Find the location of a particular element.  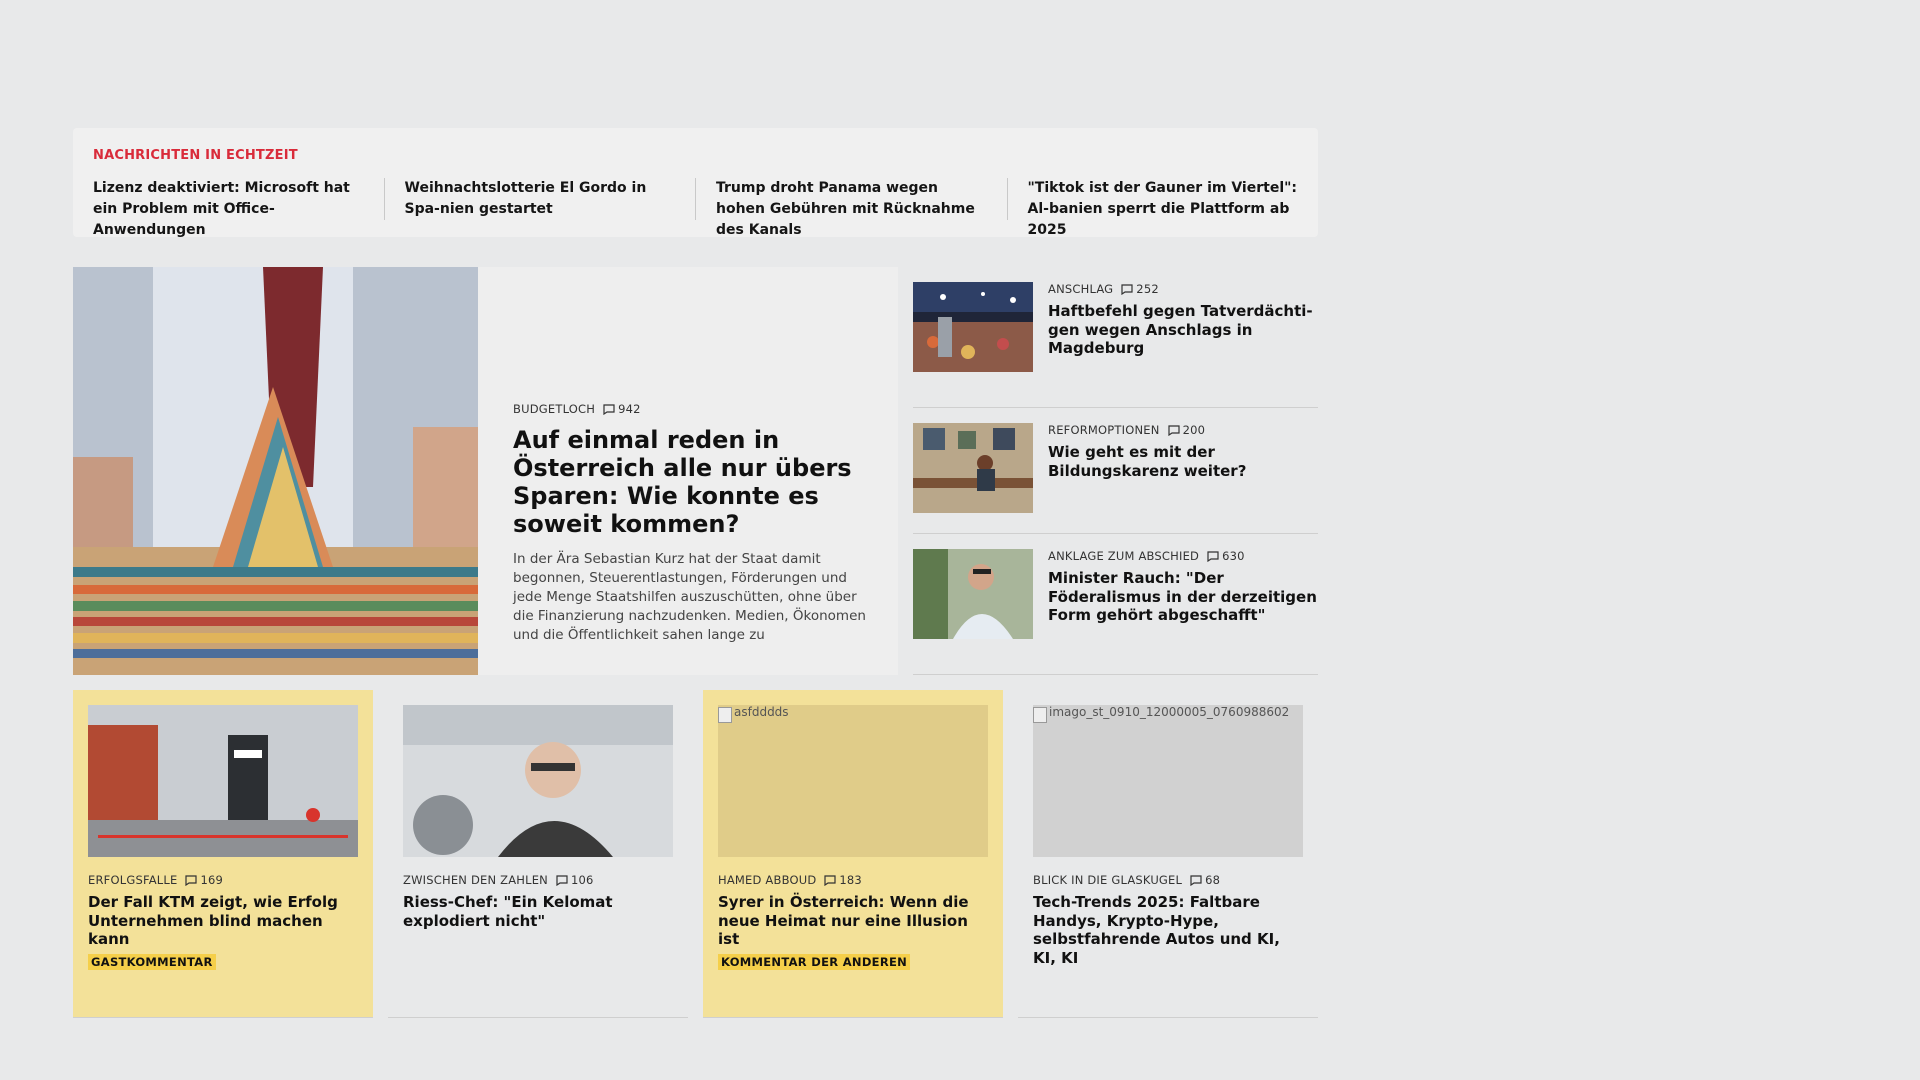

side-kicker: REFORMOPTIONEN 200 is located at coordinates (1183, 430).